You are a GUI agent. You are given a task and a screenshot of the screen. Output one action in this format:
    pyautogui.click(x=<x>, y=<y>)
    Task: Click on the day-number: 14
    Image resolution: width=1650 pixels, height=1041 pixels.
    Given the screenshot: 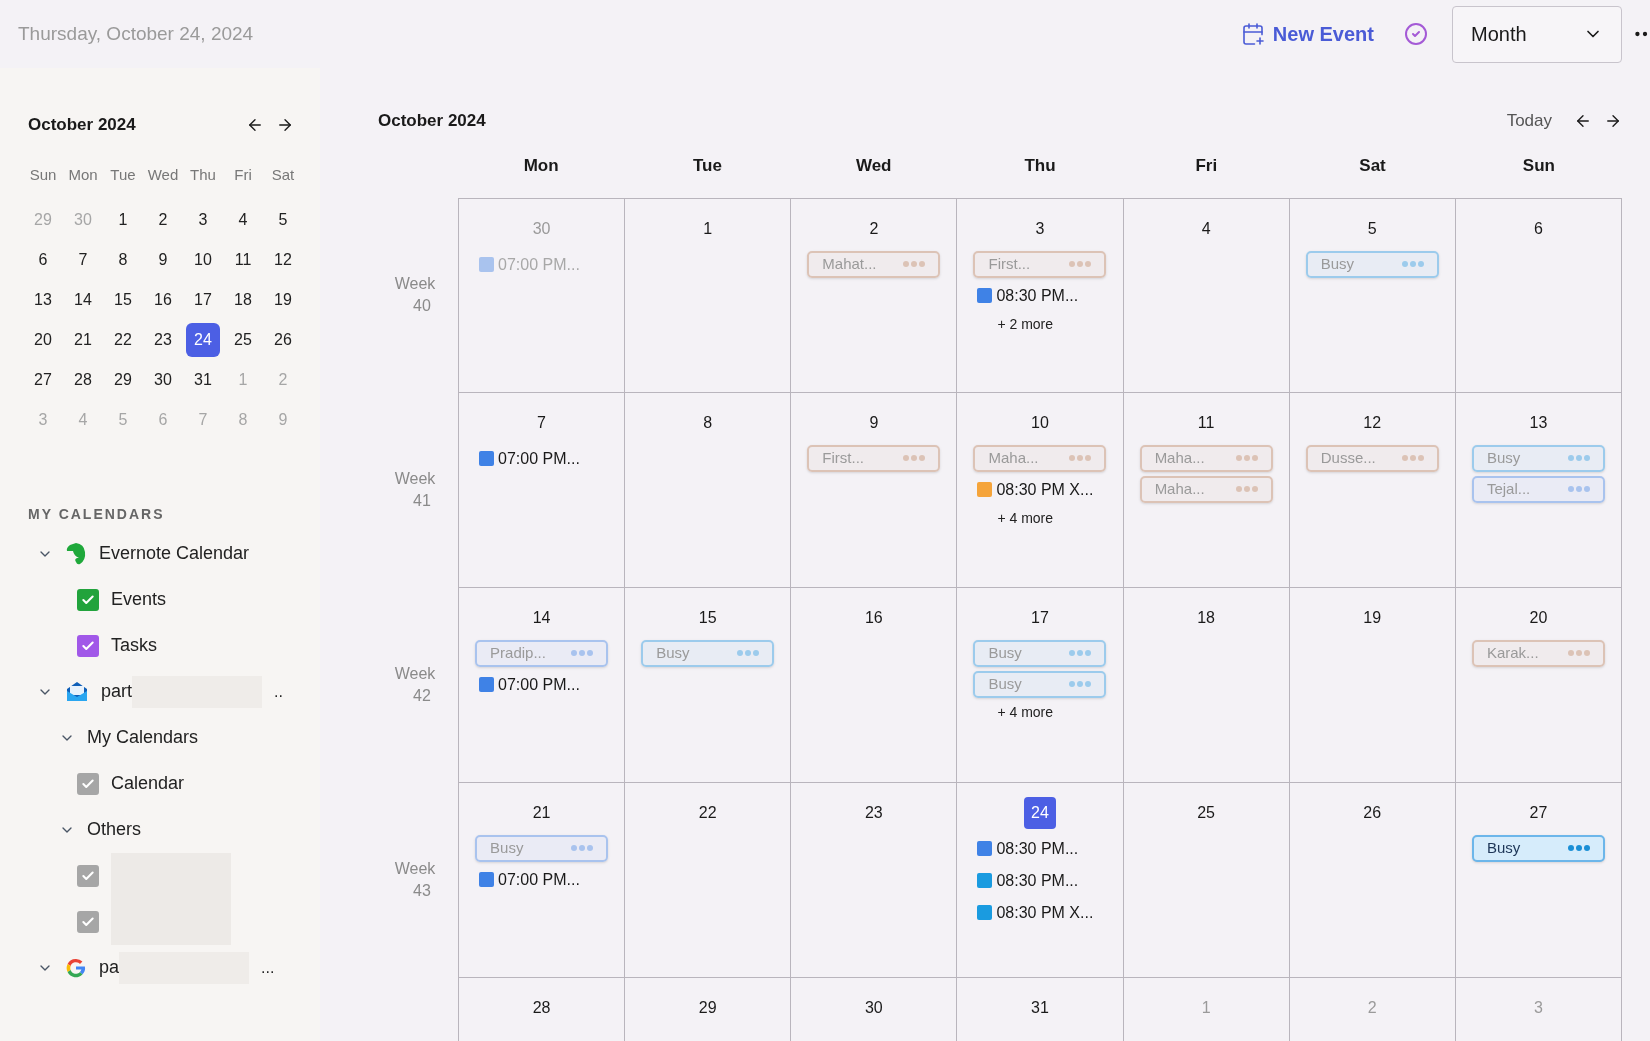 What is the action you would take?
    pyautogui.click(x=541, y=617)
    